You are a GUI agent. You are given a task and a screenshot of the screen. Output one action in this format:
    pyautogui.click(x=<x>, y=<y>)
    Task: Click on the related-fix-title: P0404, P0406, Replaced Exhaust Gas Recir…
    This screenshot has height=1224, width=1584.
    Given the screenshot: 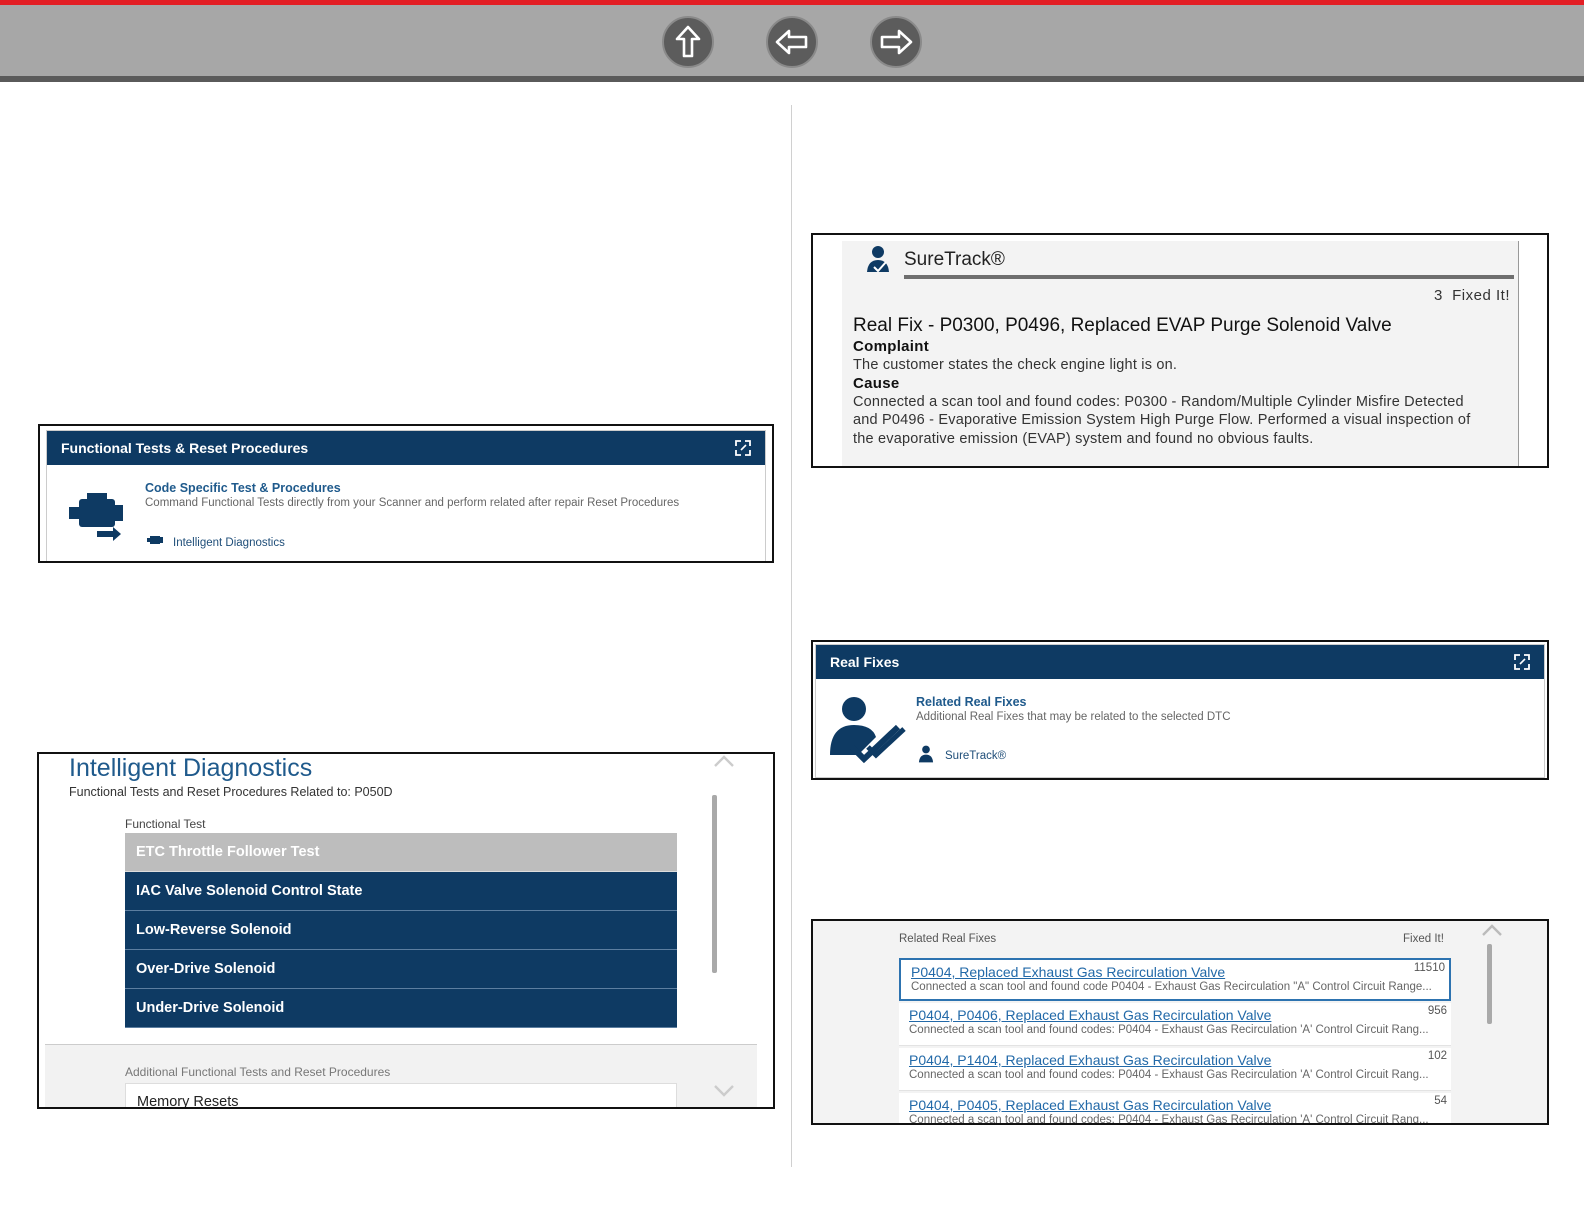 What is the action you would take?
    pyautogui.click(x=1175, y=1015)
    